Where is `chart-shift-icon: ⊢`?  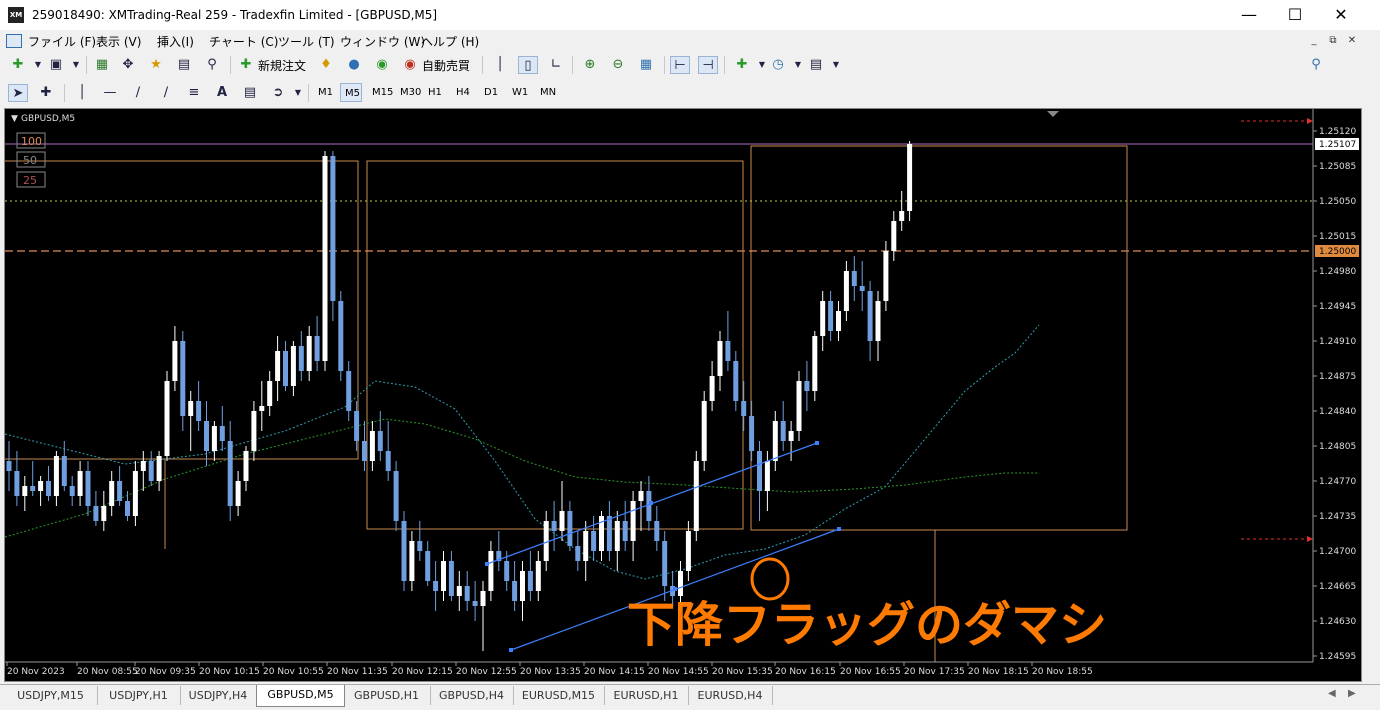 chart-shift-icon: ⊢ is located at coordinates (680, 65).